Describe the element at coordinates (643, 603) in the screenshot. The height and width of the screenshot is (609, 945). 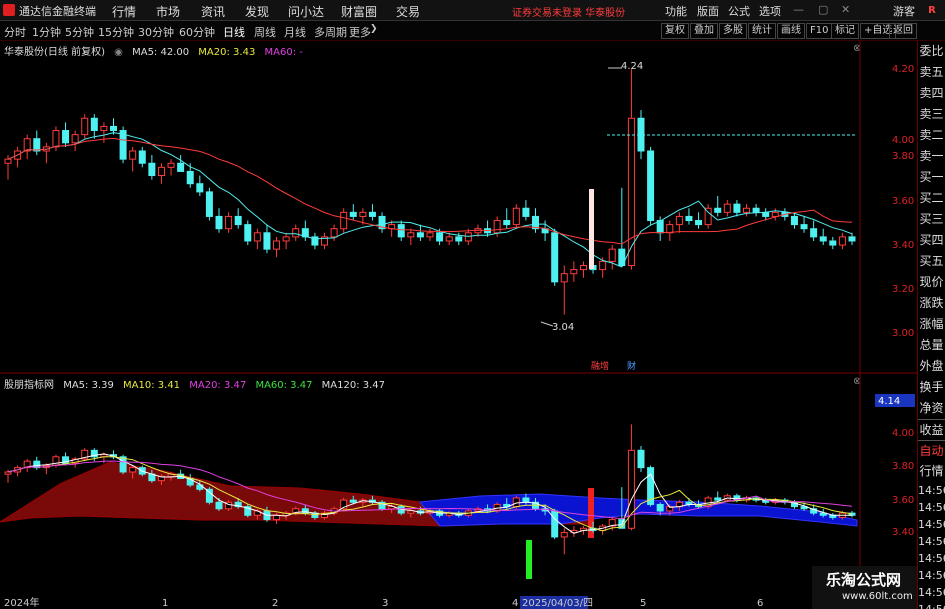
I see `x-tick: 5` at that location.